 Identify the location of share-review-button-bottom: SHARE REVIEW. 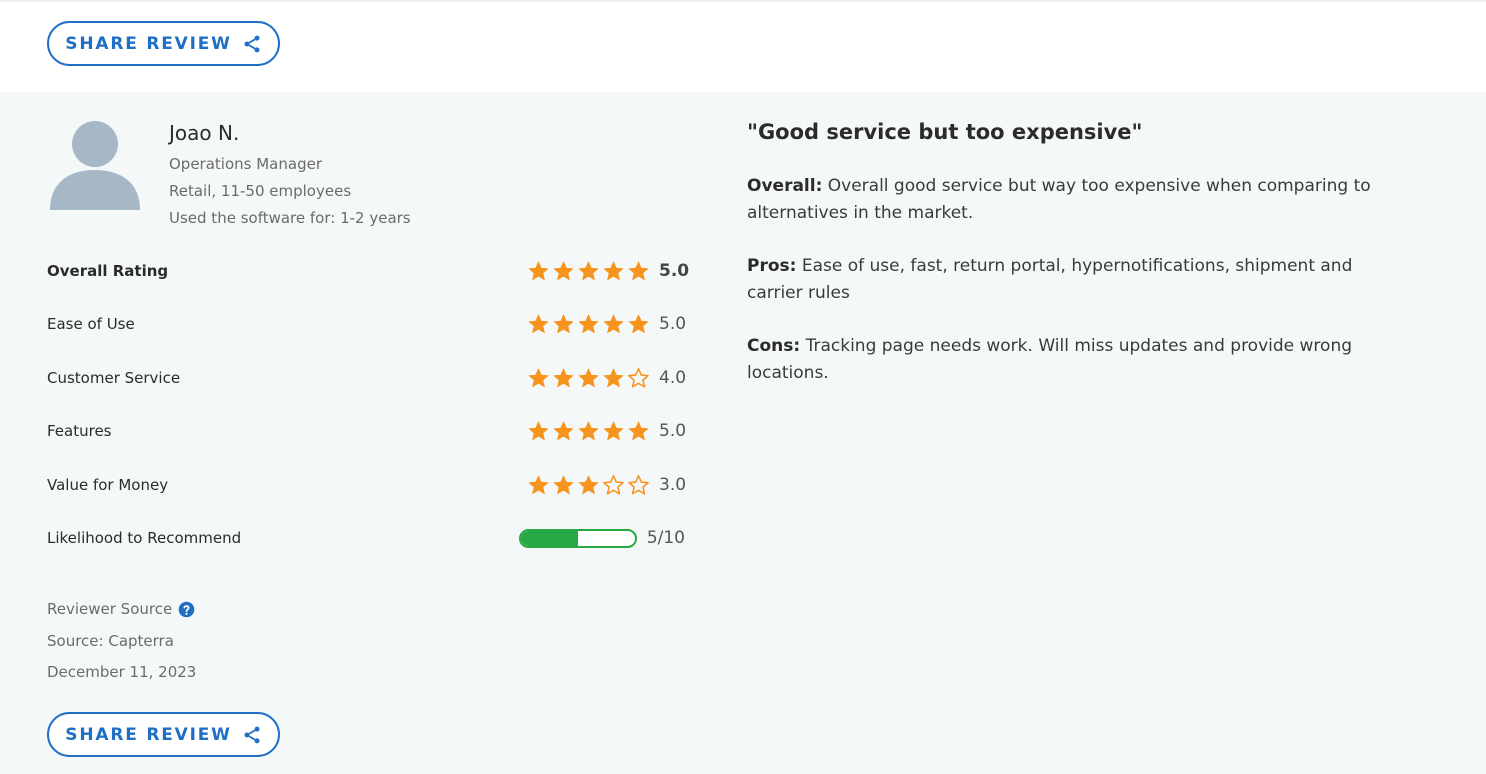
(163, 734).